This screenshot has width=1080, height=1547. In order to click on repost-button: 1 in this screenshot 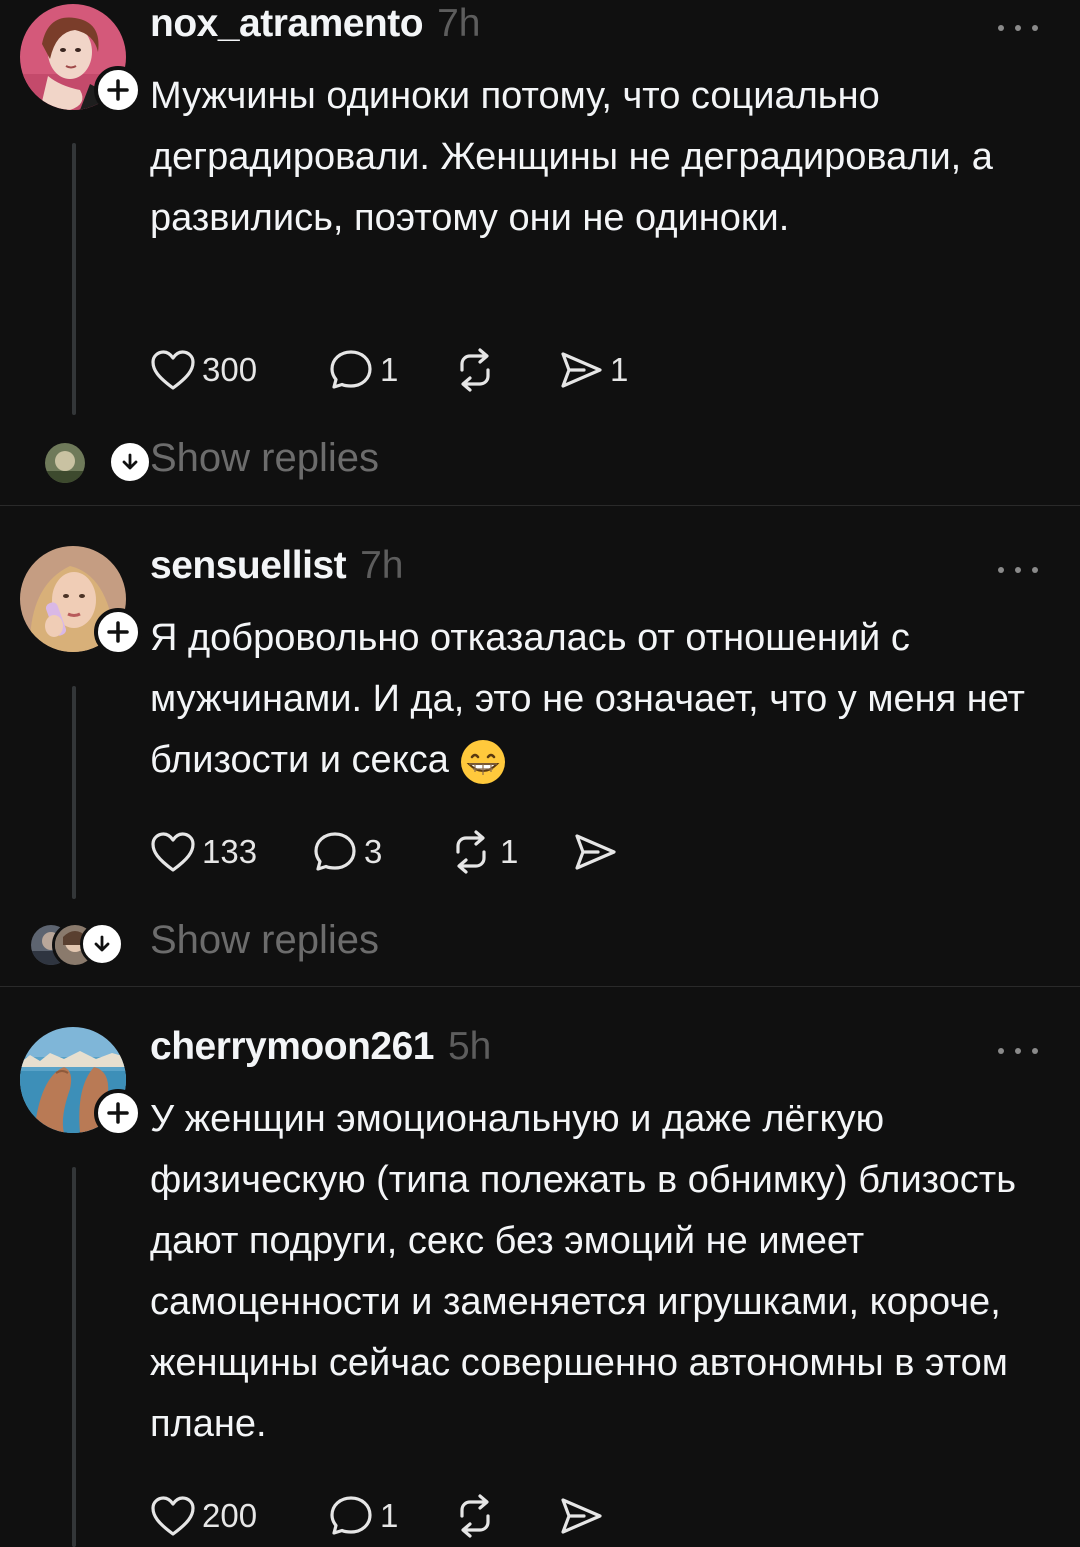, I will do `click(510, 852)`.